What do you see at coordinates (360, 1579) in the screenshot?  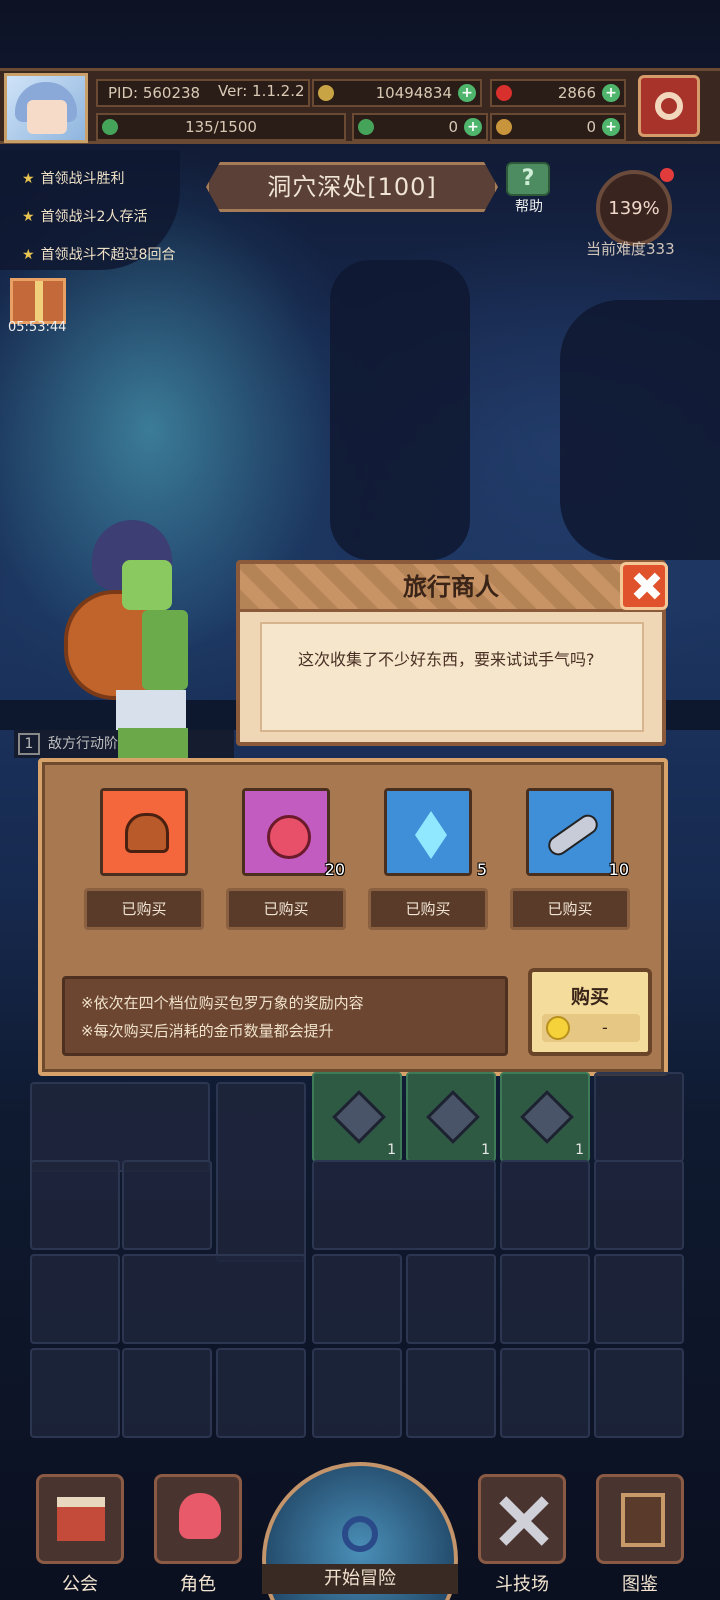 I see `nav-label: 开始冒险` at bounding box center [360, 1579].